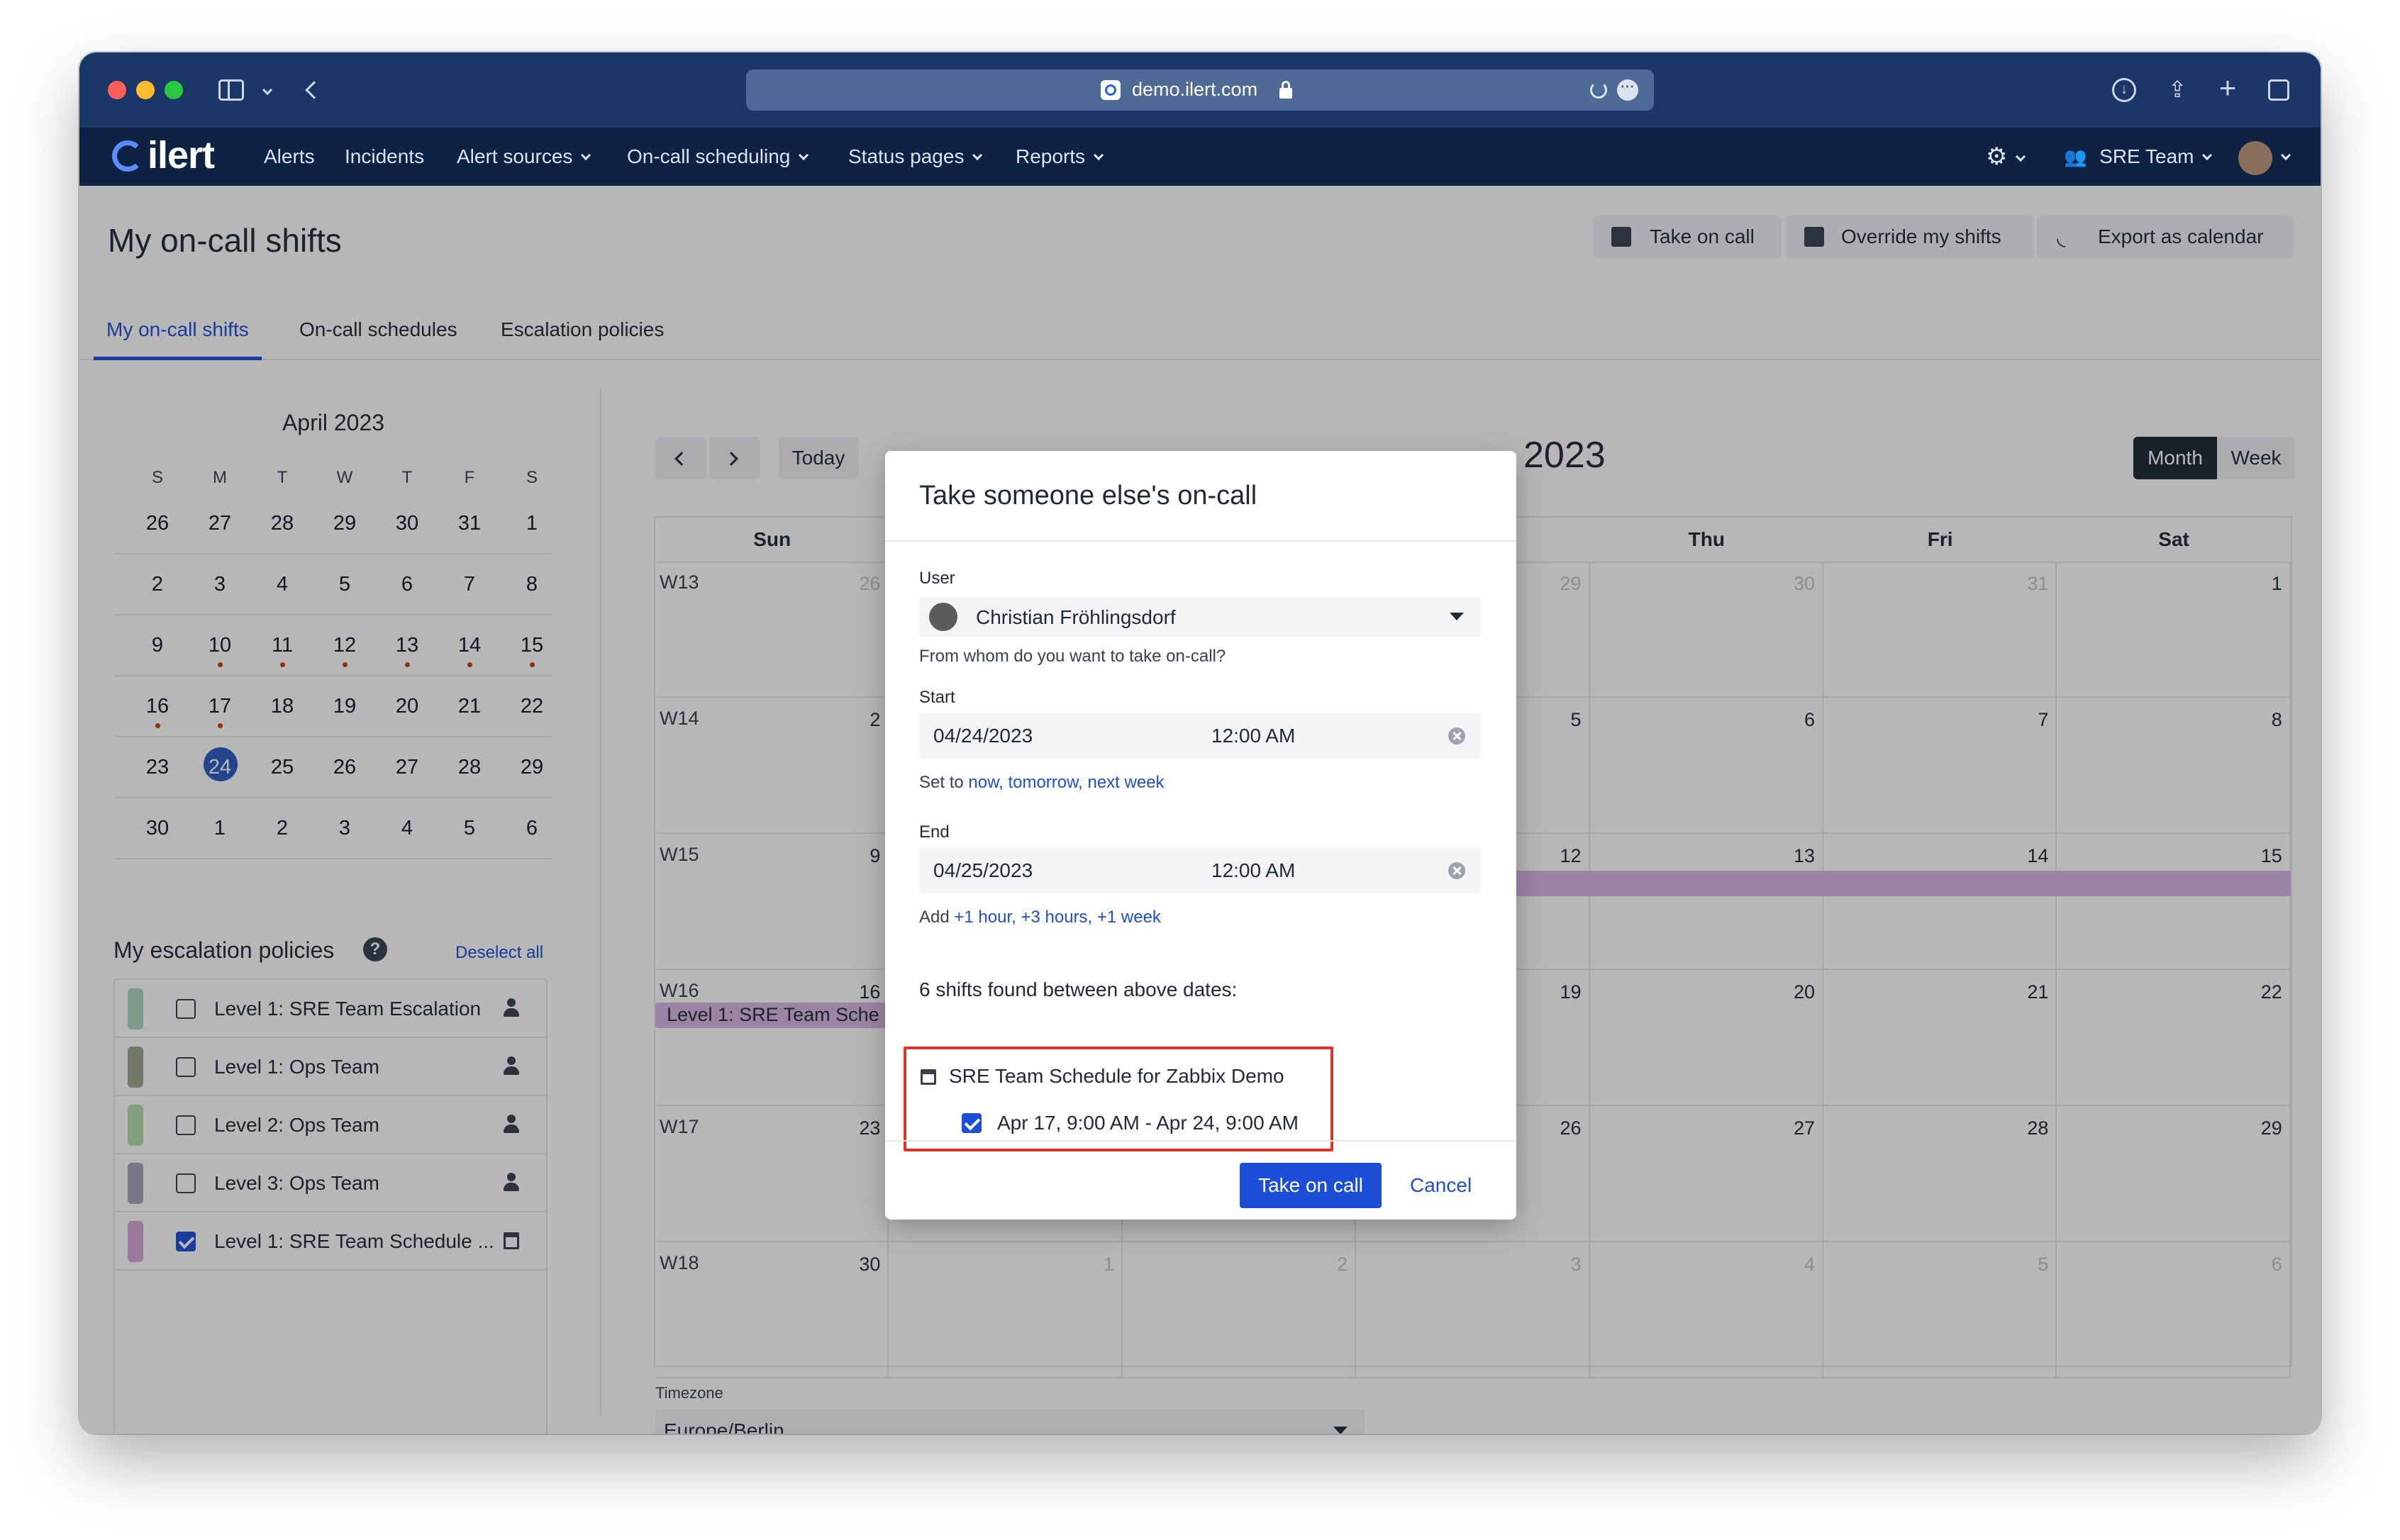  What do you see at coordinates (1200, 870) in the screenshot?
I see `end-datetime-input: 04/25/2023 12:00 AM` at bounding box center [1200, 870].